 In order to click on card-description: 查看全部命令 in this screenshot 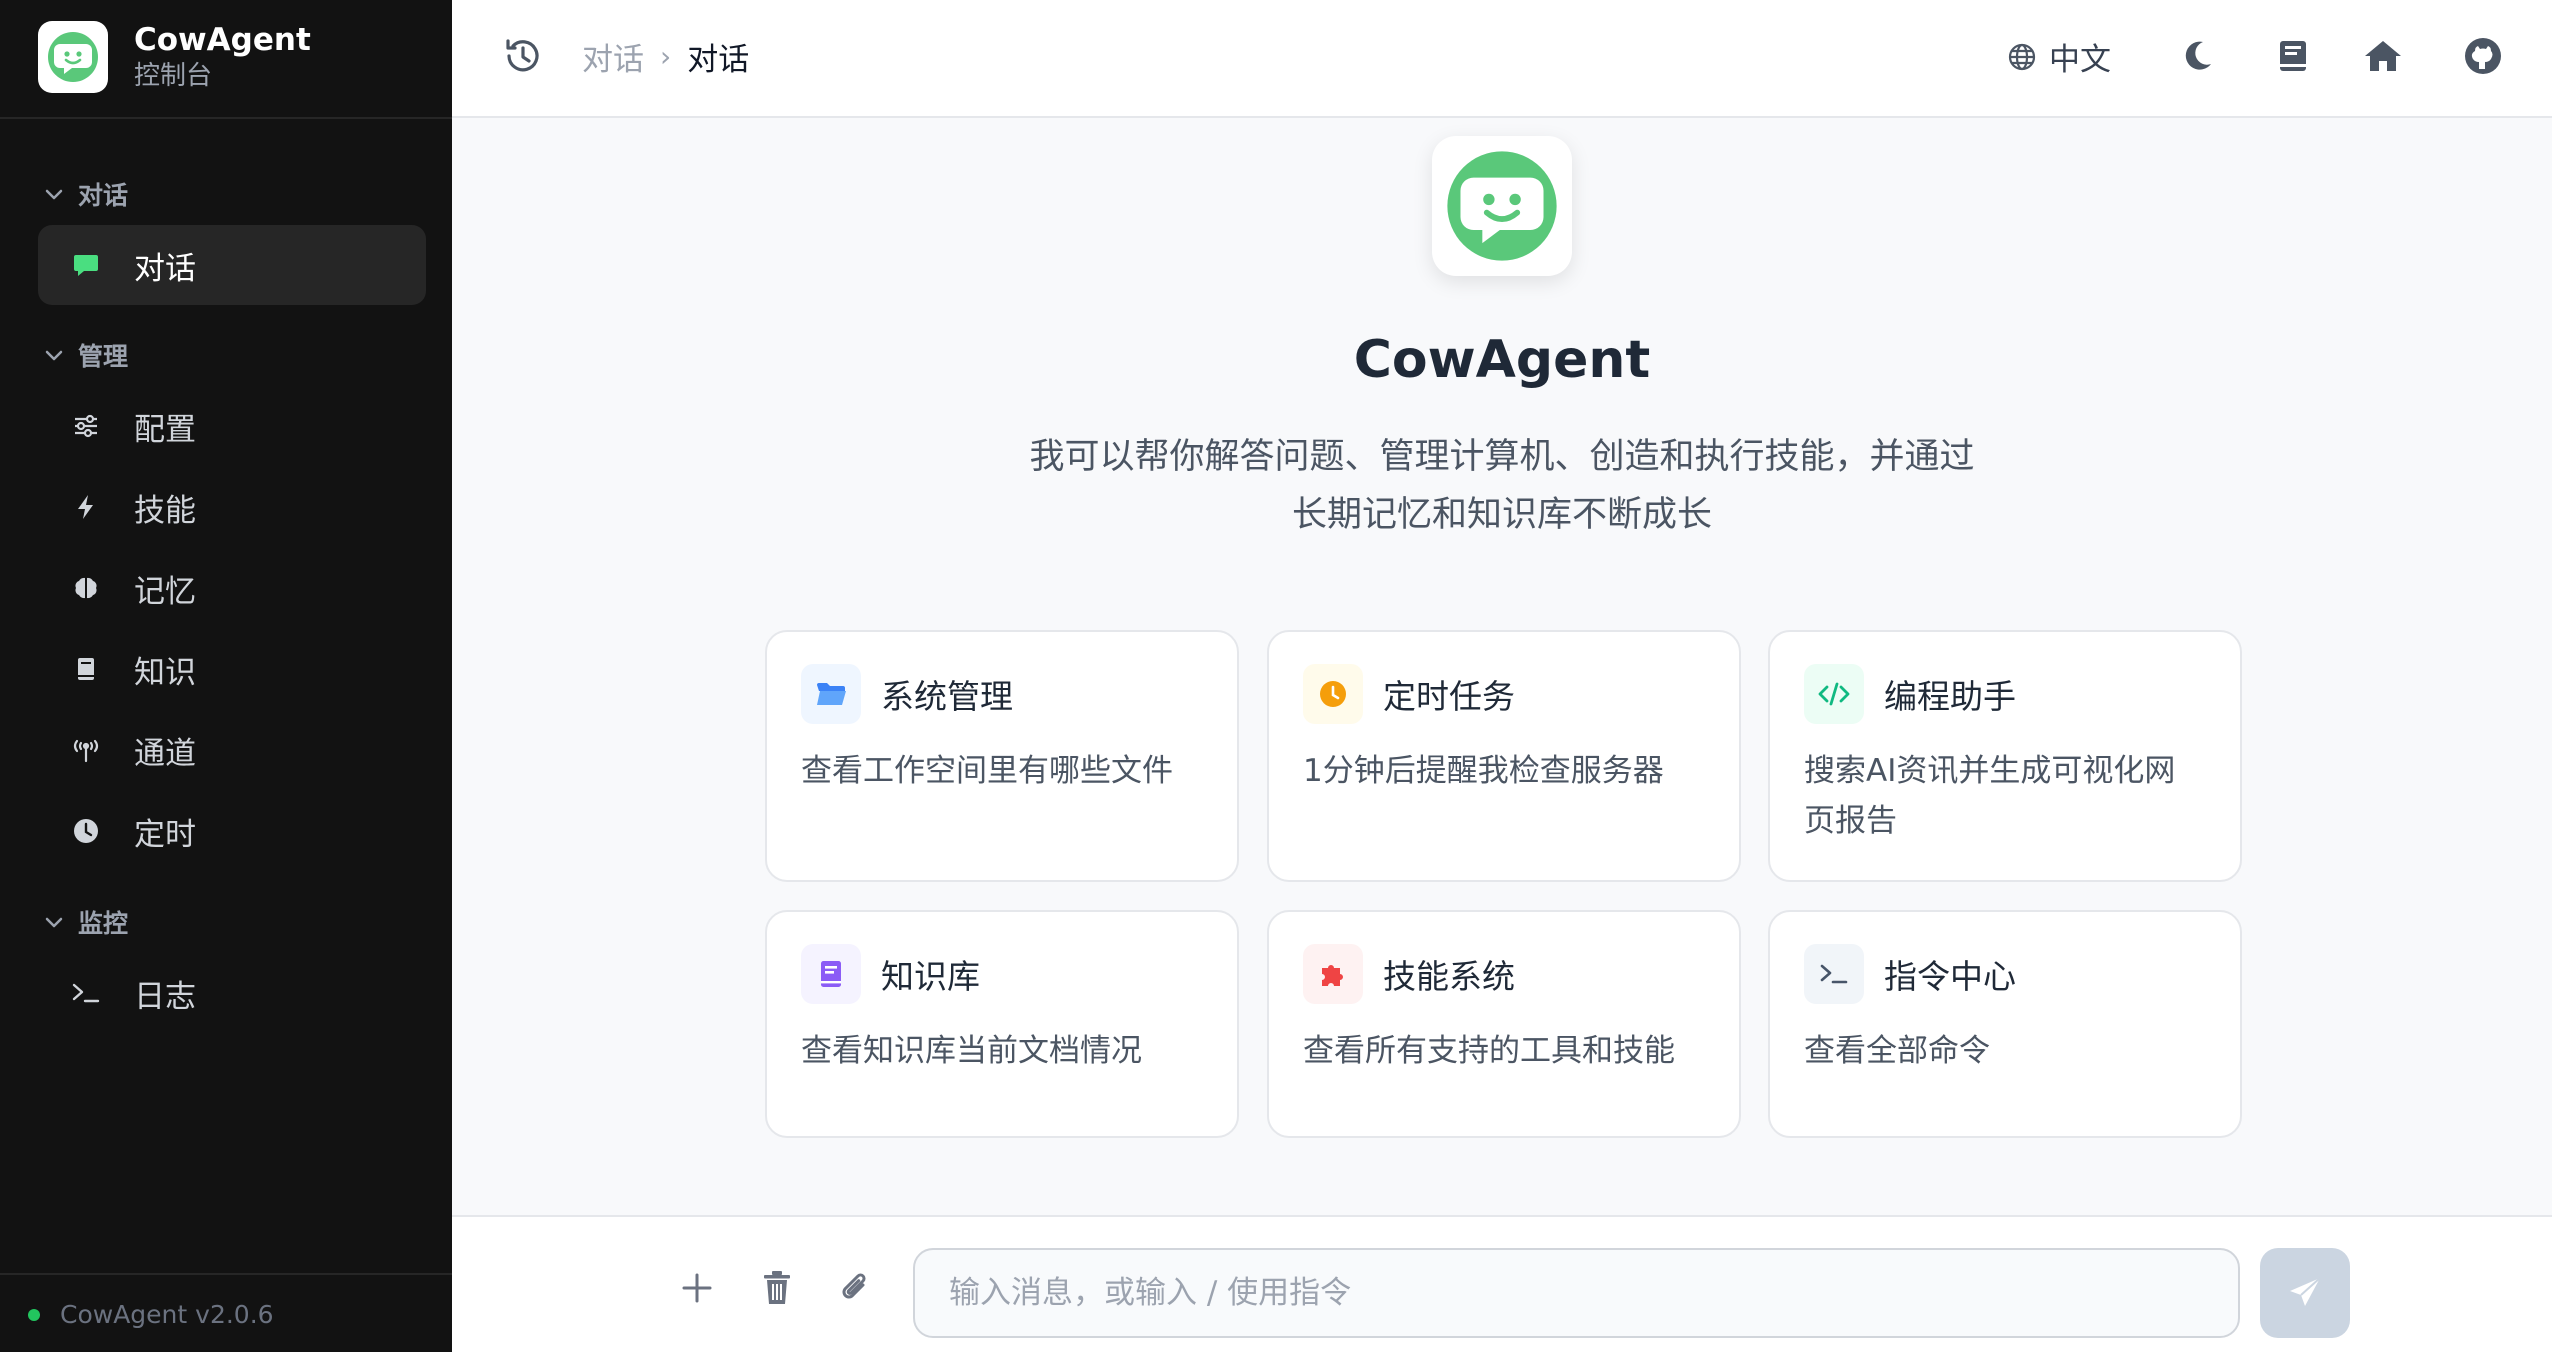, I will do `click(1897, 1051)`.